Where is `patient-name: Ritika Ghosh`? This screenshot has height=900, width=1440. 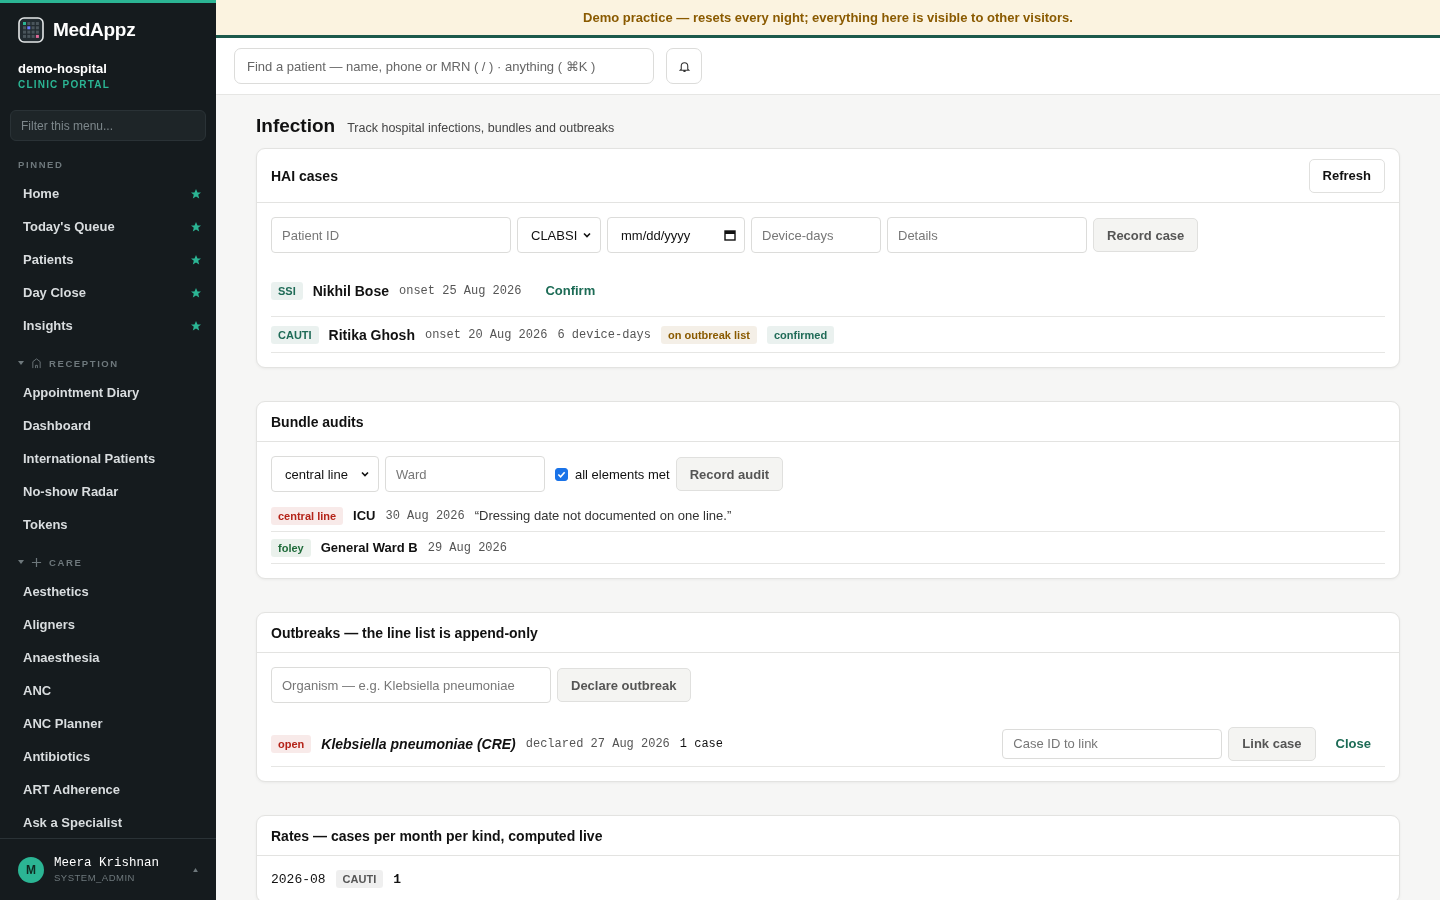
patient-name: Ritika Ghosh is located at coordinates (371, 334).